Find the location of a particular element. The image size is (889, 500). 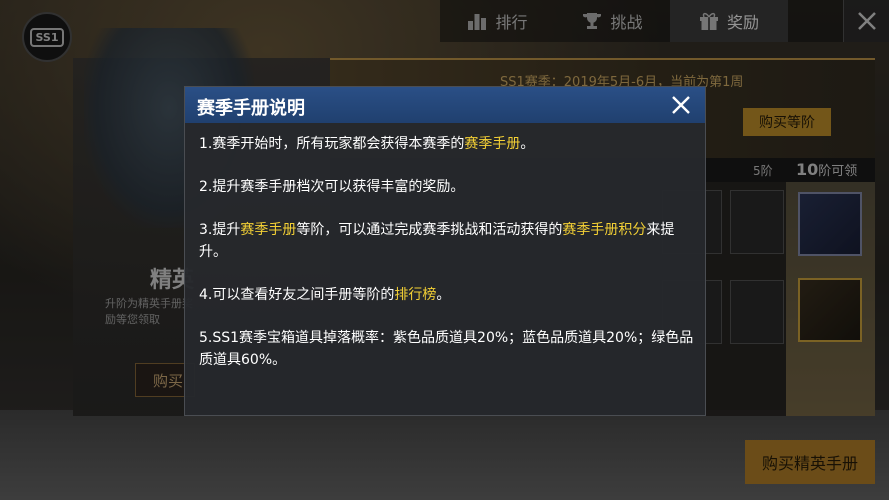

rule-text: 2.提升赛季手册档次可以获得丰富的奖励。 is located at coordinates (332, 187).